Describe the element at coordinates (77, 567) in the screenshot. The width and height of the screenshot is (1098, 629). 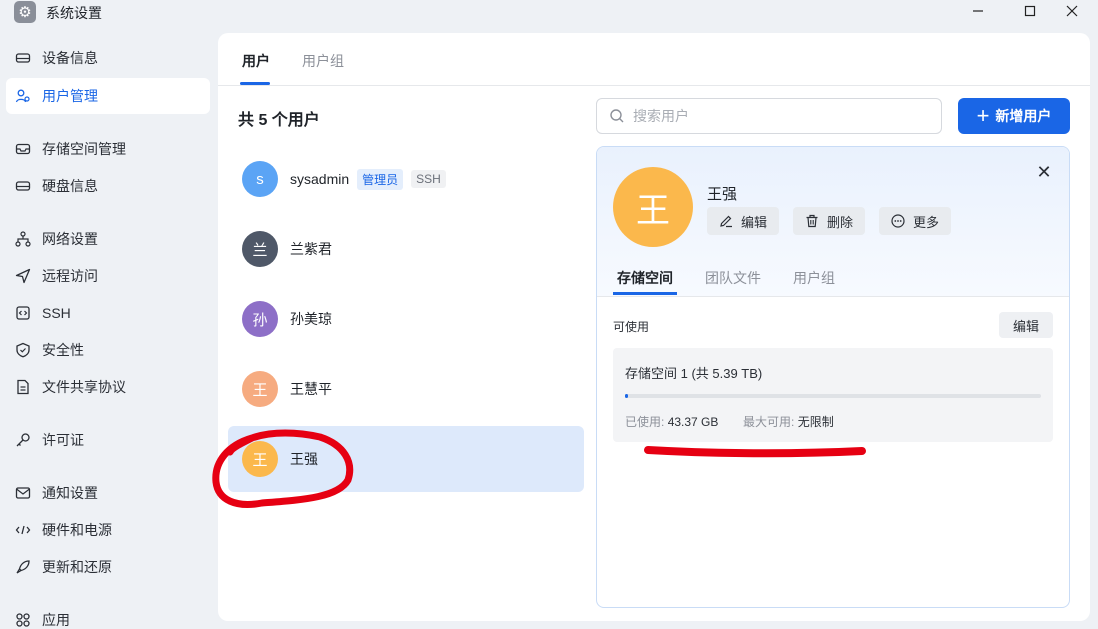
I see `sidebar-item-label: 更新和还原` at that location.